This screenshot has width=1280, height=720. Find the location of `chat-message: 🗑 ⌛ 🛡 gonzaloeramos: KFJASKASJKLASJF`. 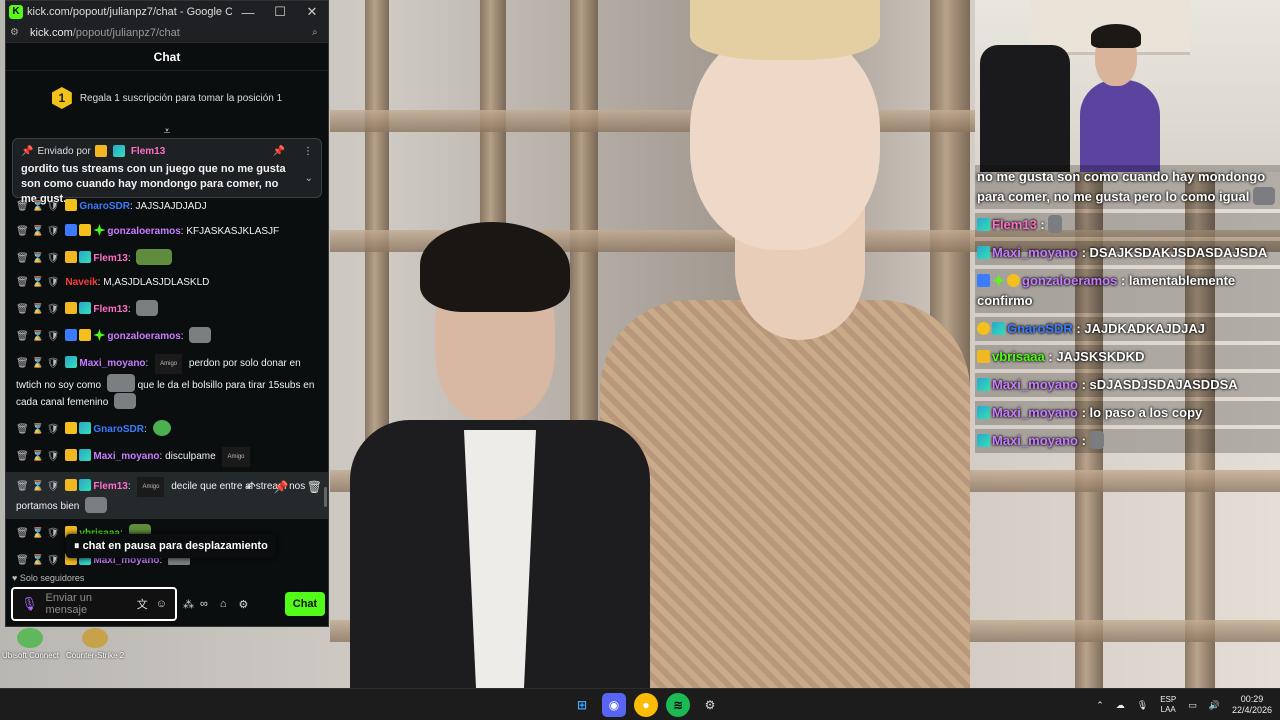

chat-message: 🗑 ⌛ 🛡 gonzaloeramos: KFJASKASJKLASJF is located at coordinates (148, 231).